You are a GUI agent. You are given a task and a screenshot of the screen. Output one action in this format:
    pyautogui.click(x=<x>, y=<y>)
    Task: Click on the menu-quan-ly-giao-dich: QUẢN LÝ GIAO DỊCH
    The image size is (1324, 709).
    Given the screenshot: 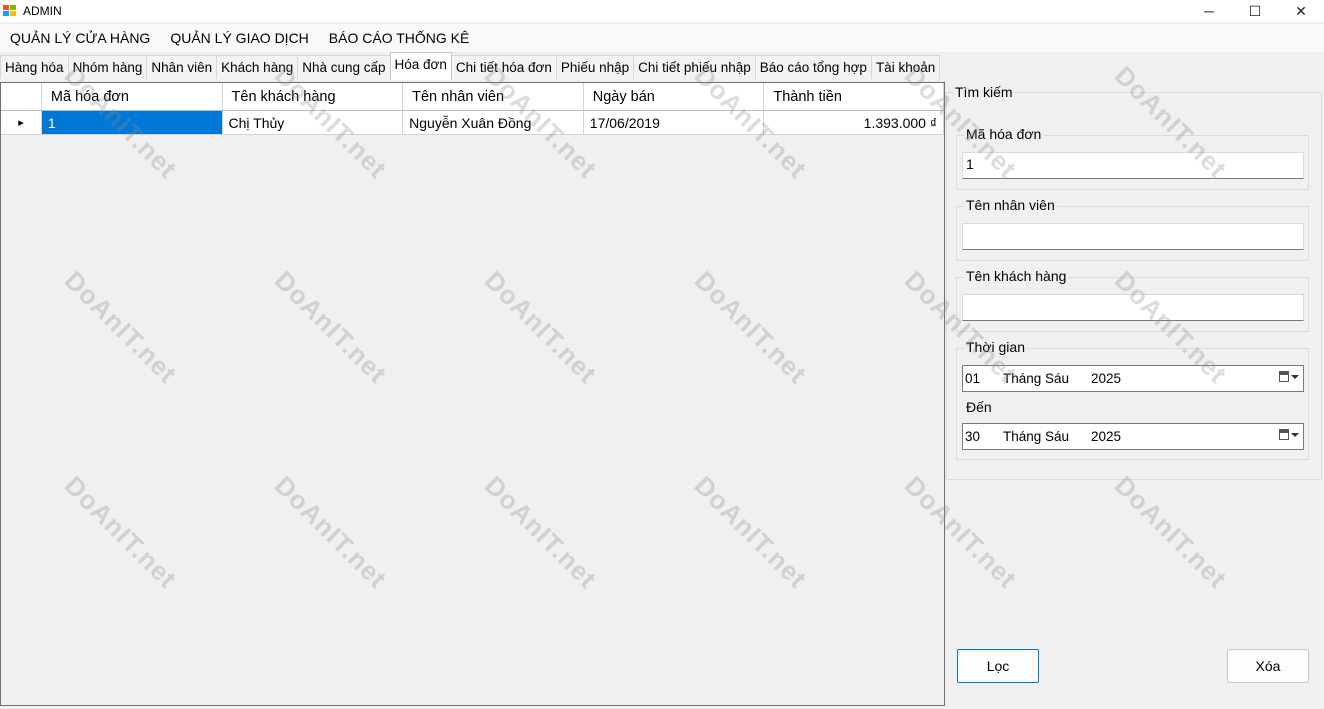 What is the action you would take?
    pyautogui.click(x=239, y=38)
    